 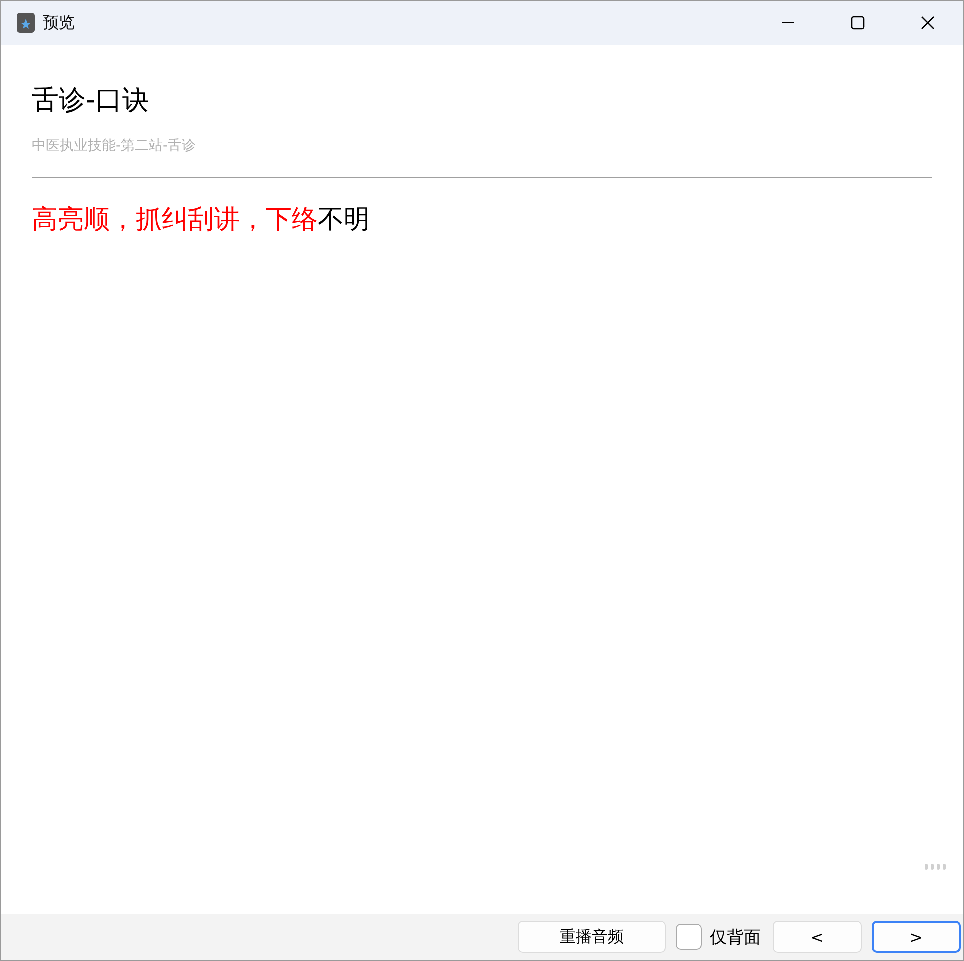 What do you see at coordinates (59, 23) in the screenshot?
I see `window-title: 预览` at bounding box center [59, 23].